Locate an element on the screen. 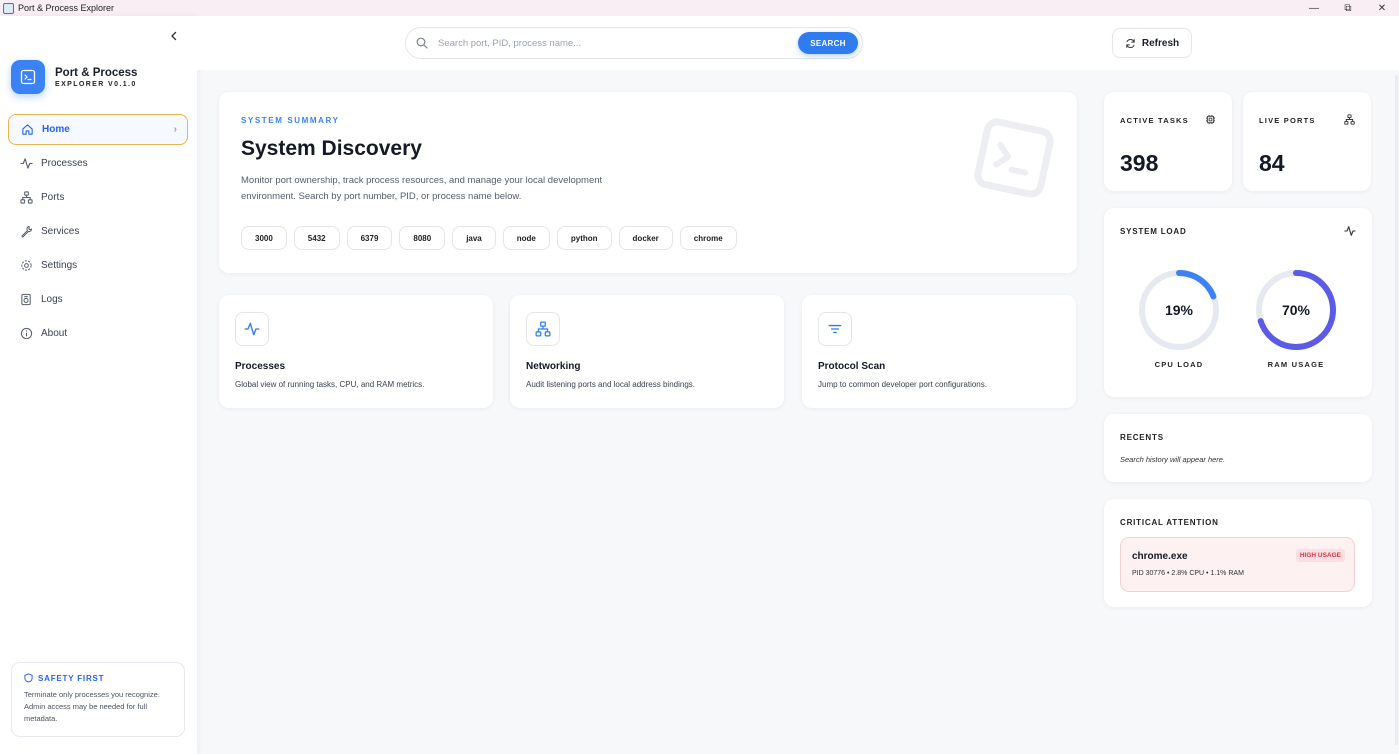  feature-title: Protocol Scan is located at coordinates (852, 366).